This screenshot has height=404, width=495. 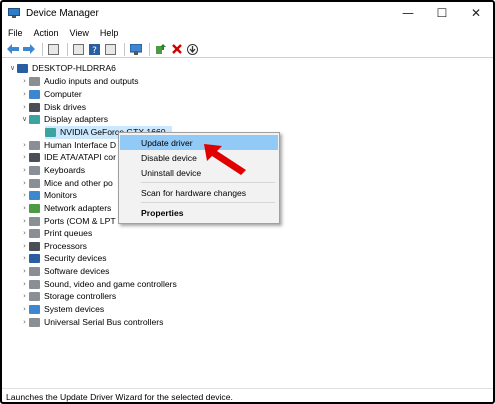 I want to click on red-arrow-annotation, so click(x=225, y=159).